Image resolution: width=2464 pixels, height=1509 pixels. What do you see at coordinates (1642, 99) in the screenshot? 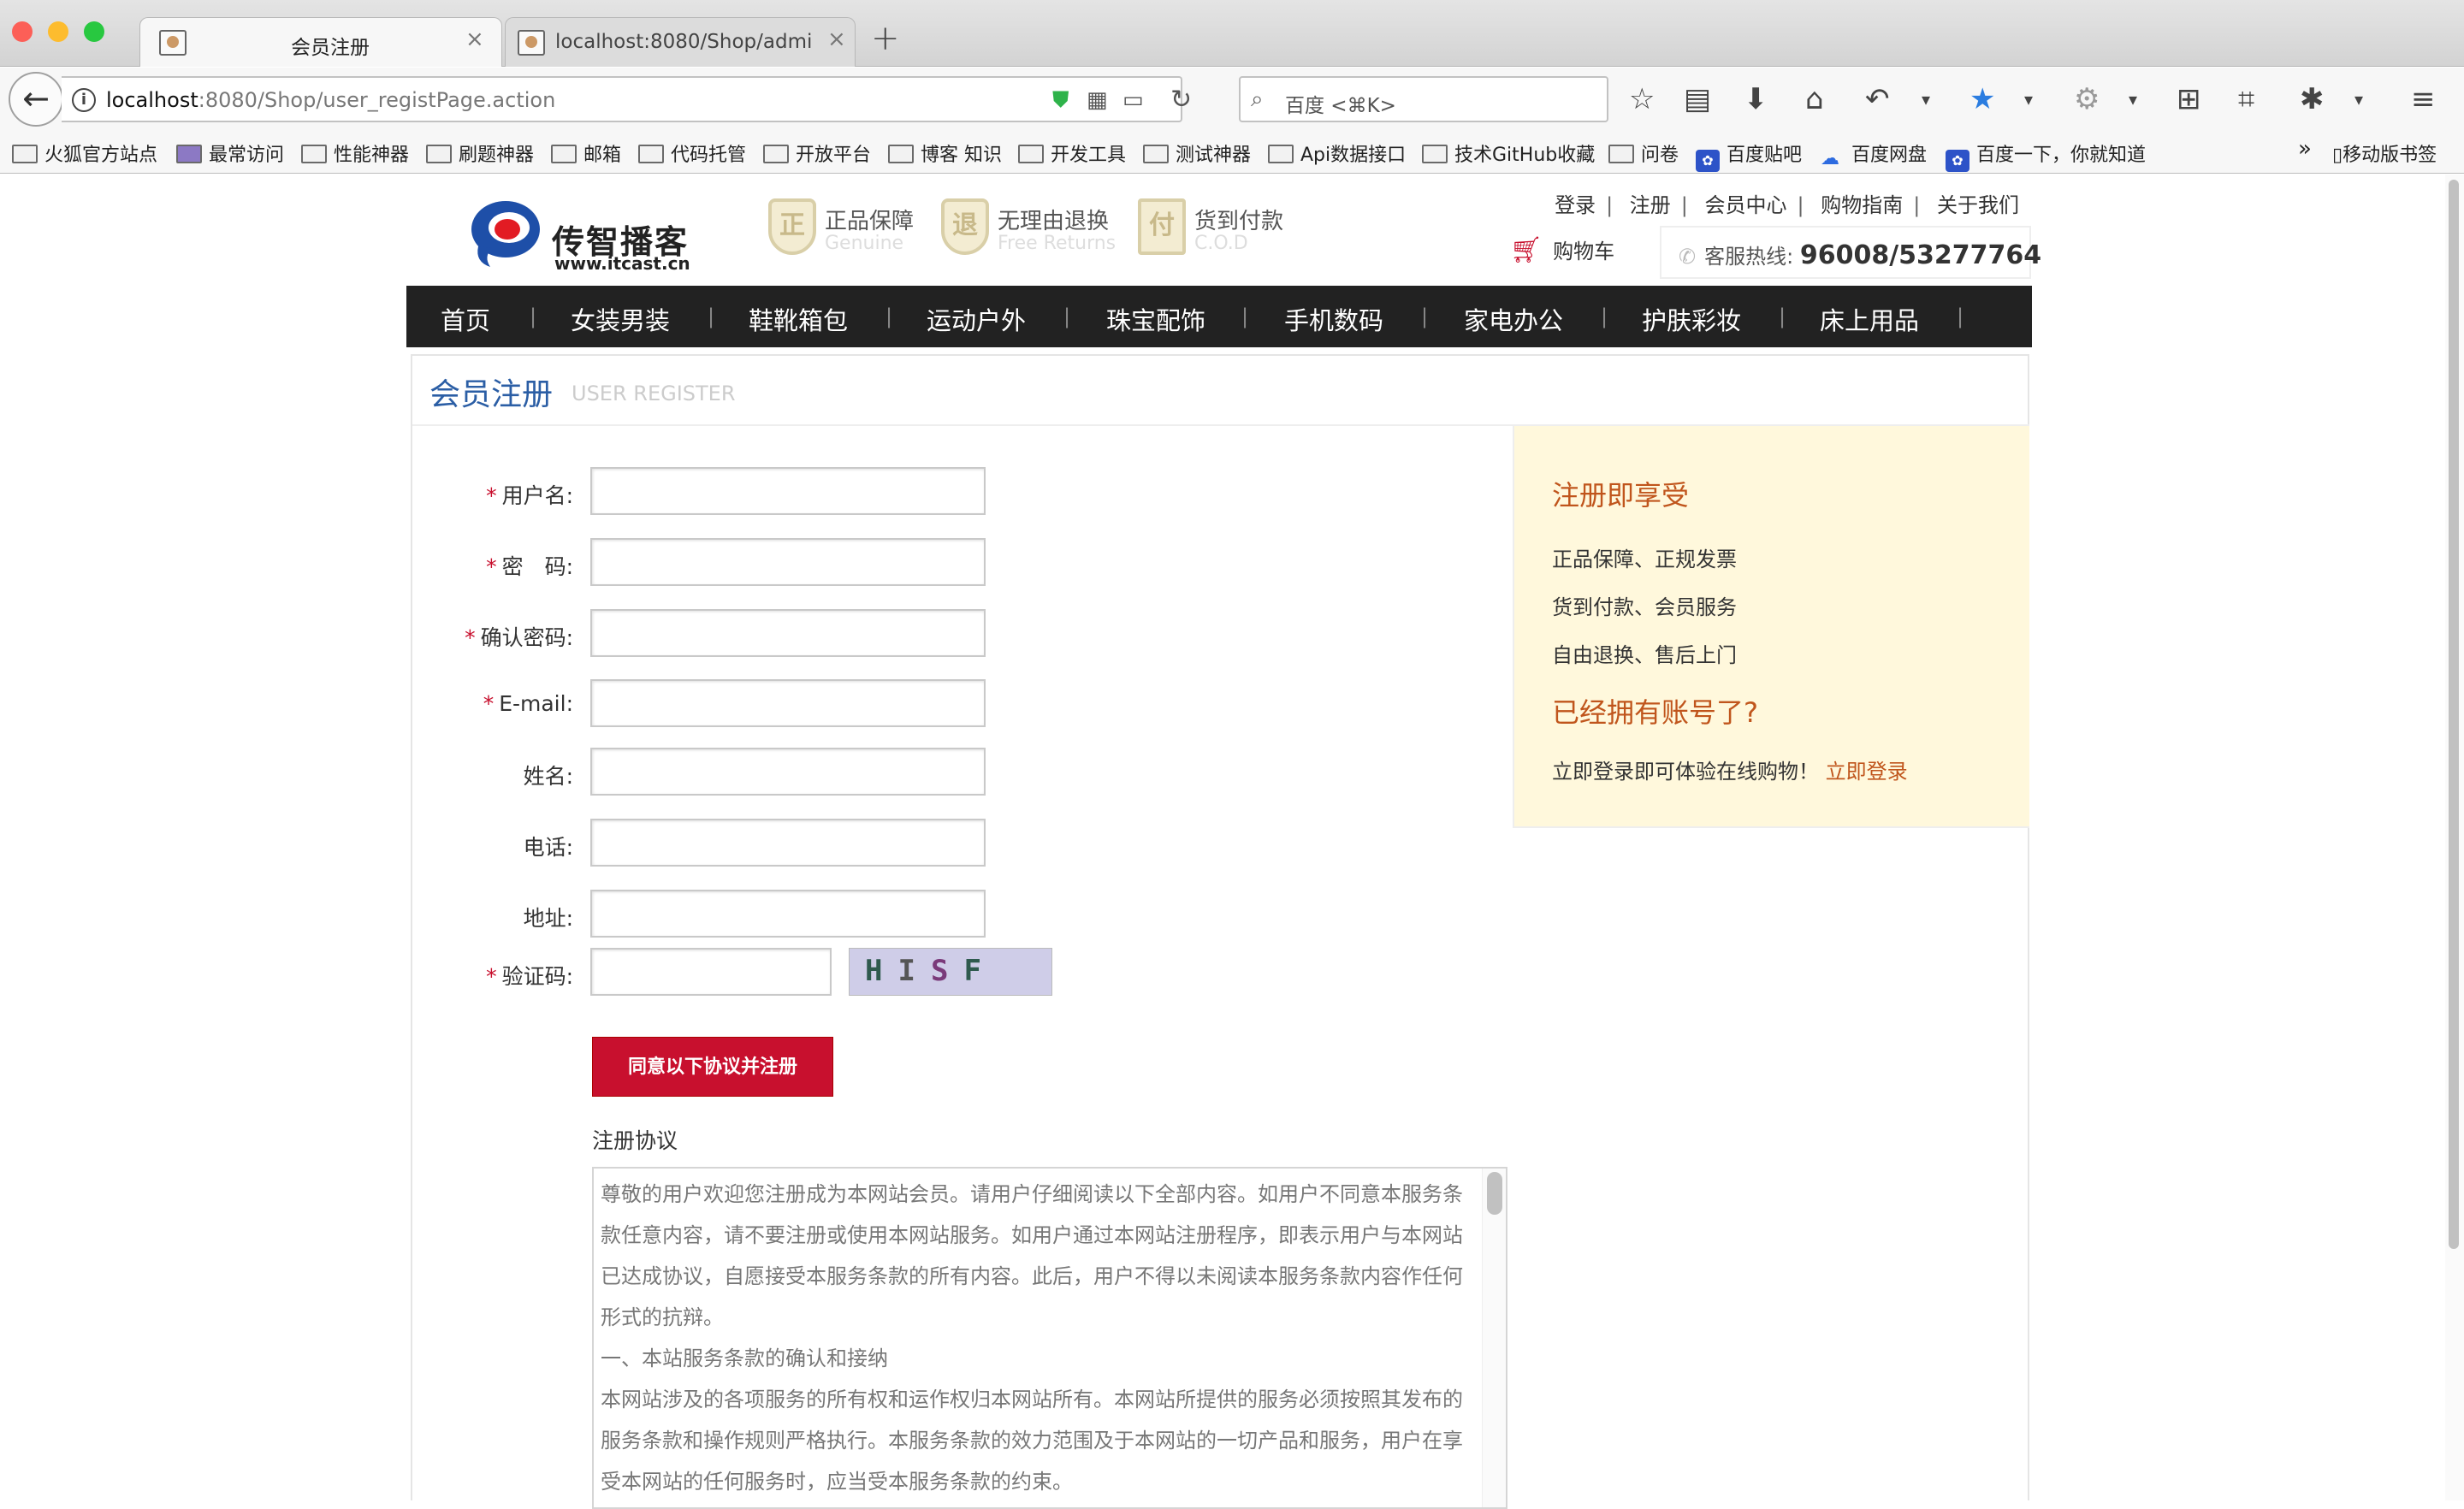
I see `bookmark-star-icon: ☆` at bounding box center [1642, 99].